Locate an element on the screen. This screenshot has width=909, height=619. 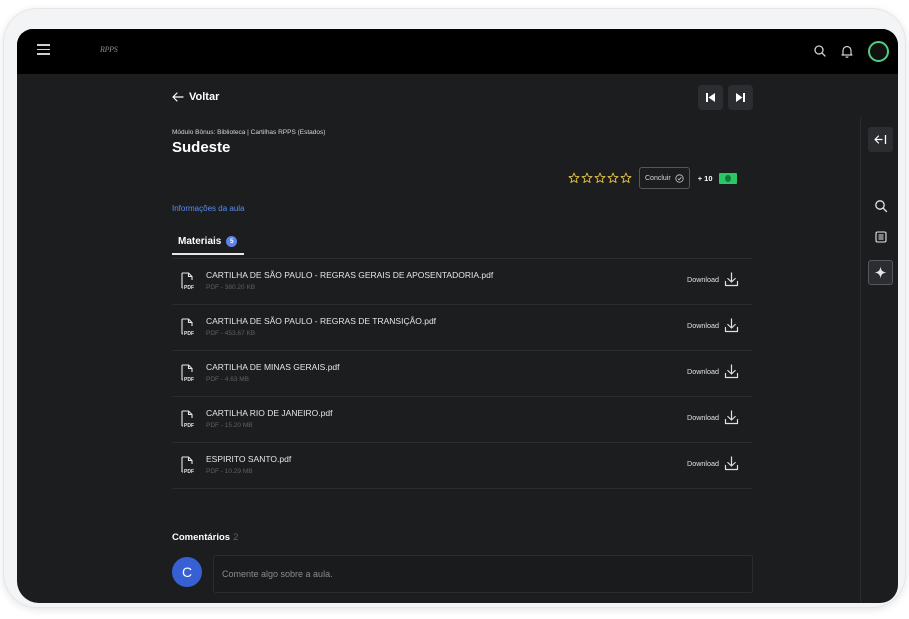
file-meta: PDF - 4.63 MB is located at coordinates (227, 379).